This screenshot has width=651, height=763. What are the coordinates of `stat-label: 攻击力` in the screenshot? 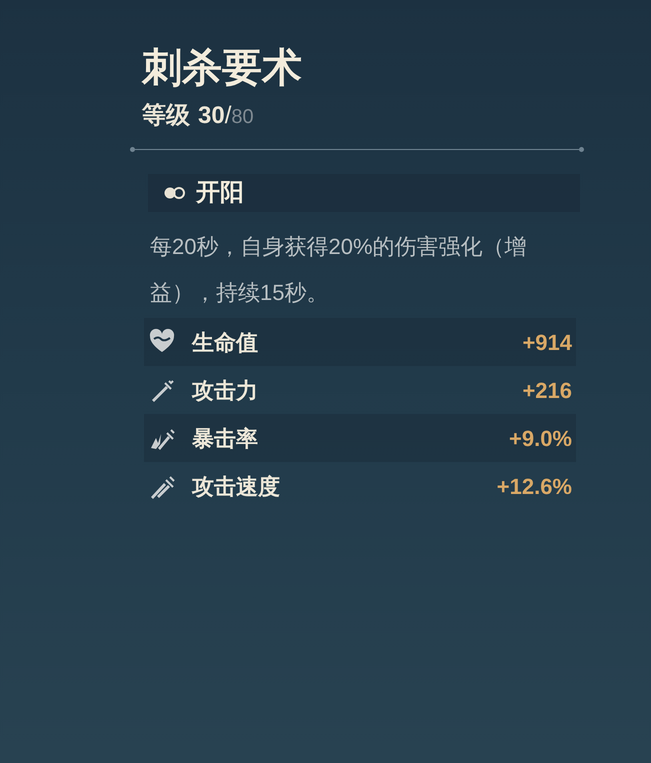 It's located at (225, 390).